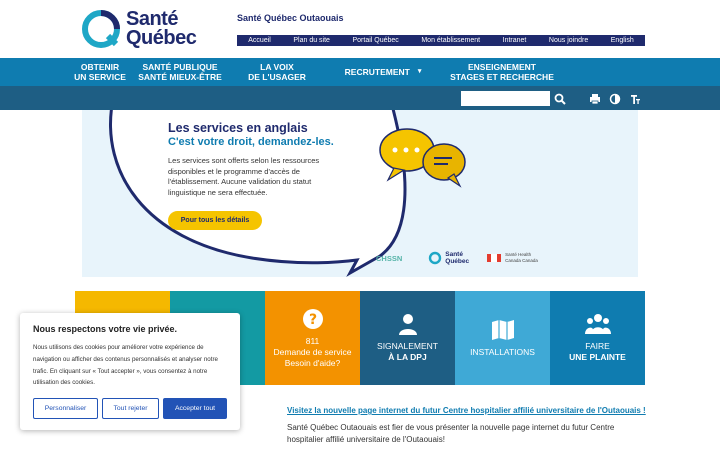 The width and height of the screenshot is (720, 450). Describe the element at coordinates (180, 77) in the screenshot. I see `nav-item-line2: SANTÉ MIEUX-ÊTRE` at that location.